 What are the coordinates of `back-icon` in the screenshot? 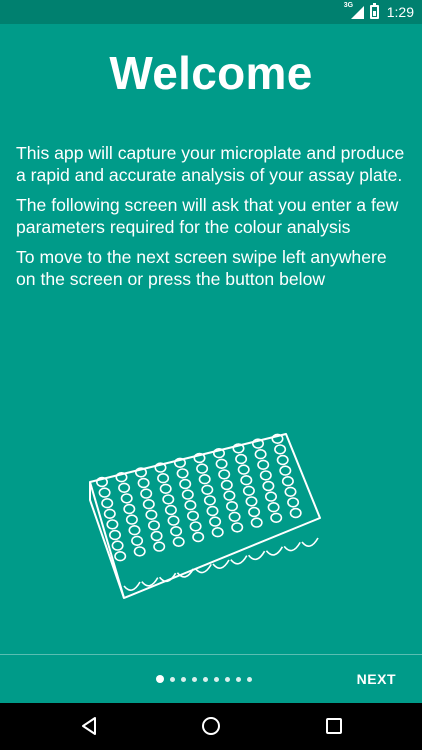 It's located at (89, 726).